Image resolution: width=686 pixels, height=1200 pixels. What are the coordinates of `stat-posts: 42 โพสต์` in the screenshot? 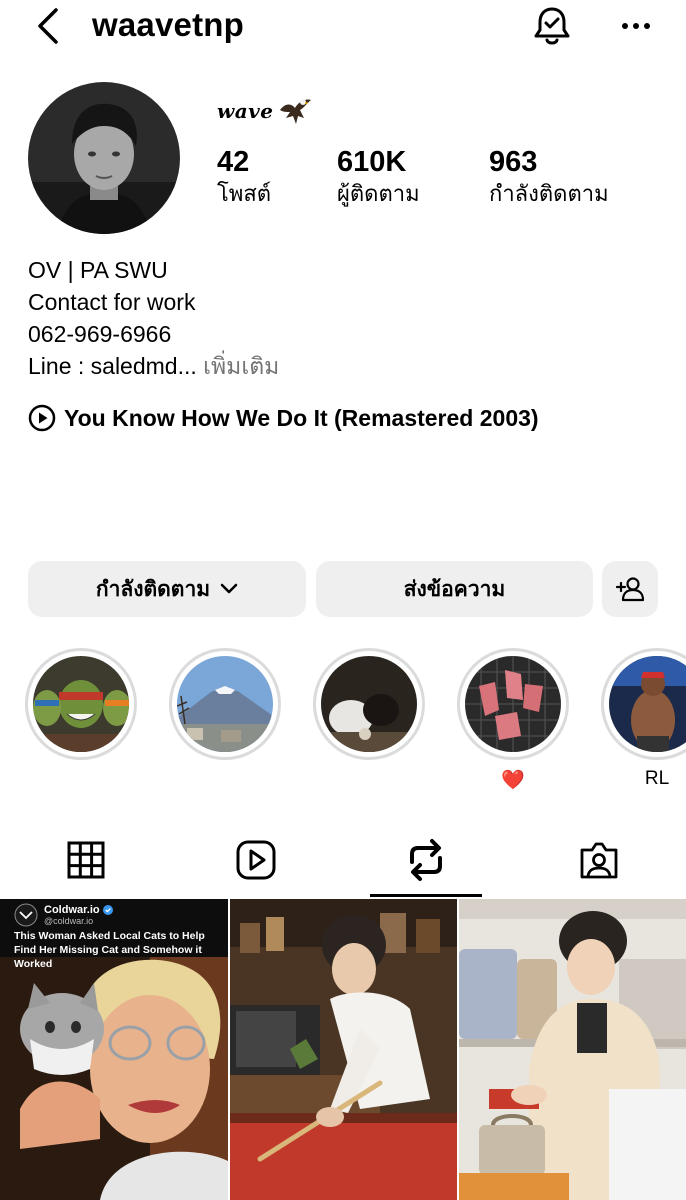 It's located at (244, 177).